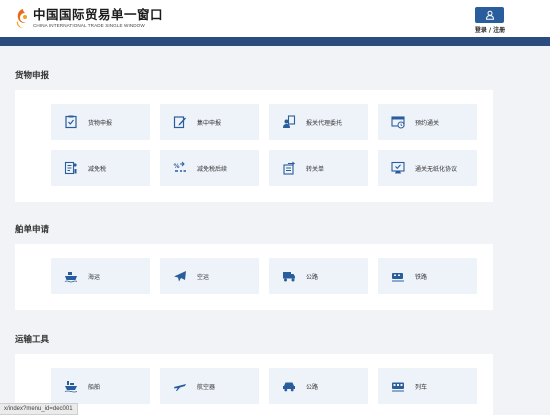 Image resolution: width=550 pixels, height=415 pixels. What do you see at coordinates (427, 276) in the screenshot?
I see `tile-rail-transport: 铁路` at bounding box center [427, 276].